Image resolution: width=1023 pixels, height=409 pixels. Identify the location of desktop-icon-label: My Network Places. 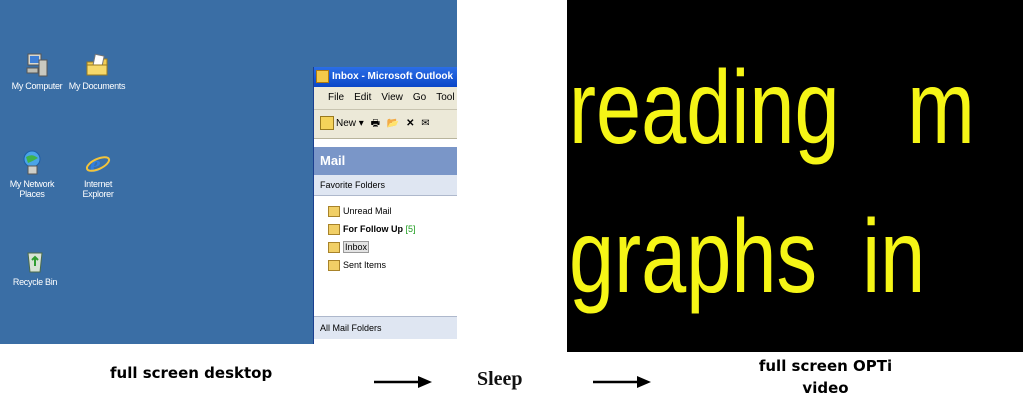
(32, 189).